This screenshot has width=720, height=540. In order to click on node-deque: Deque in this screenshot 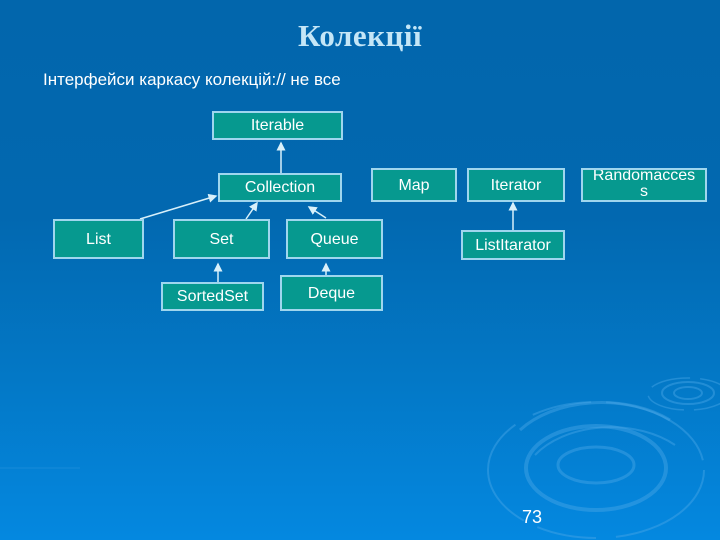, I will do `click(331, 293)`.